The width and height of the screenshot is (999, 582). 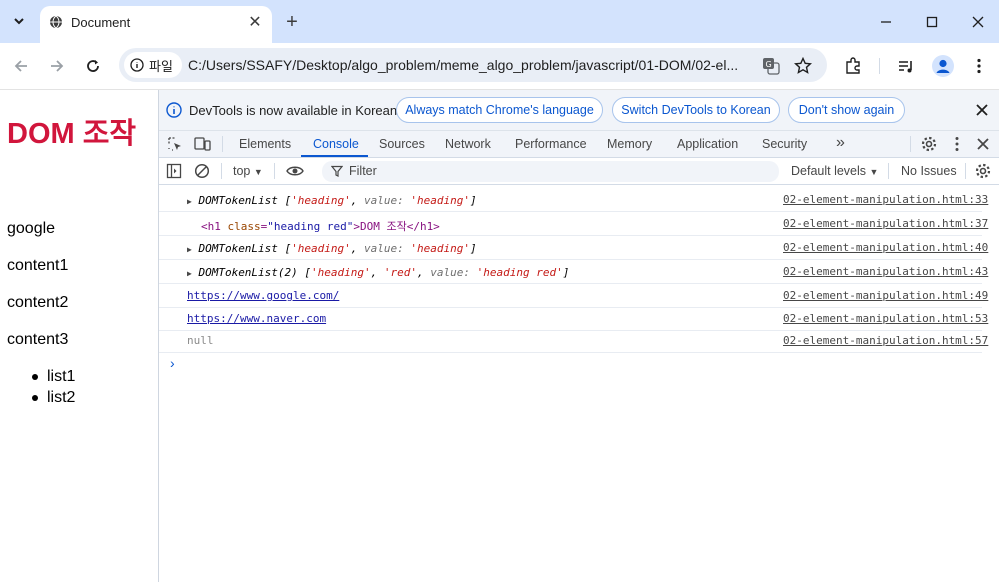 I want to click on log-levels-dropdown: Default levels ▼, so click(x=834, y=171).